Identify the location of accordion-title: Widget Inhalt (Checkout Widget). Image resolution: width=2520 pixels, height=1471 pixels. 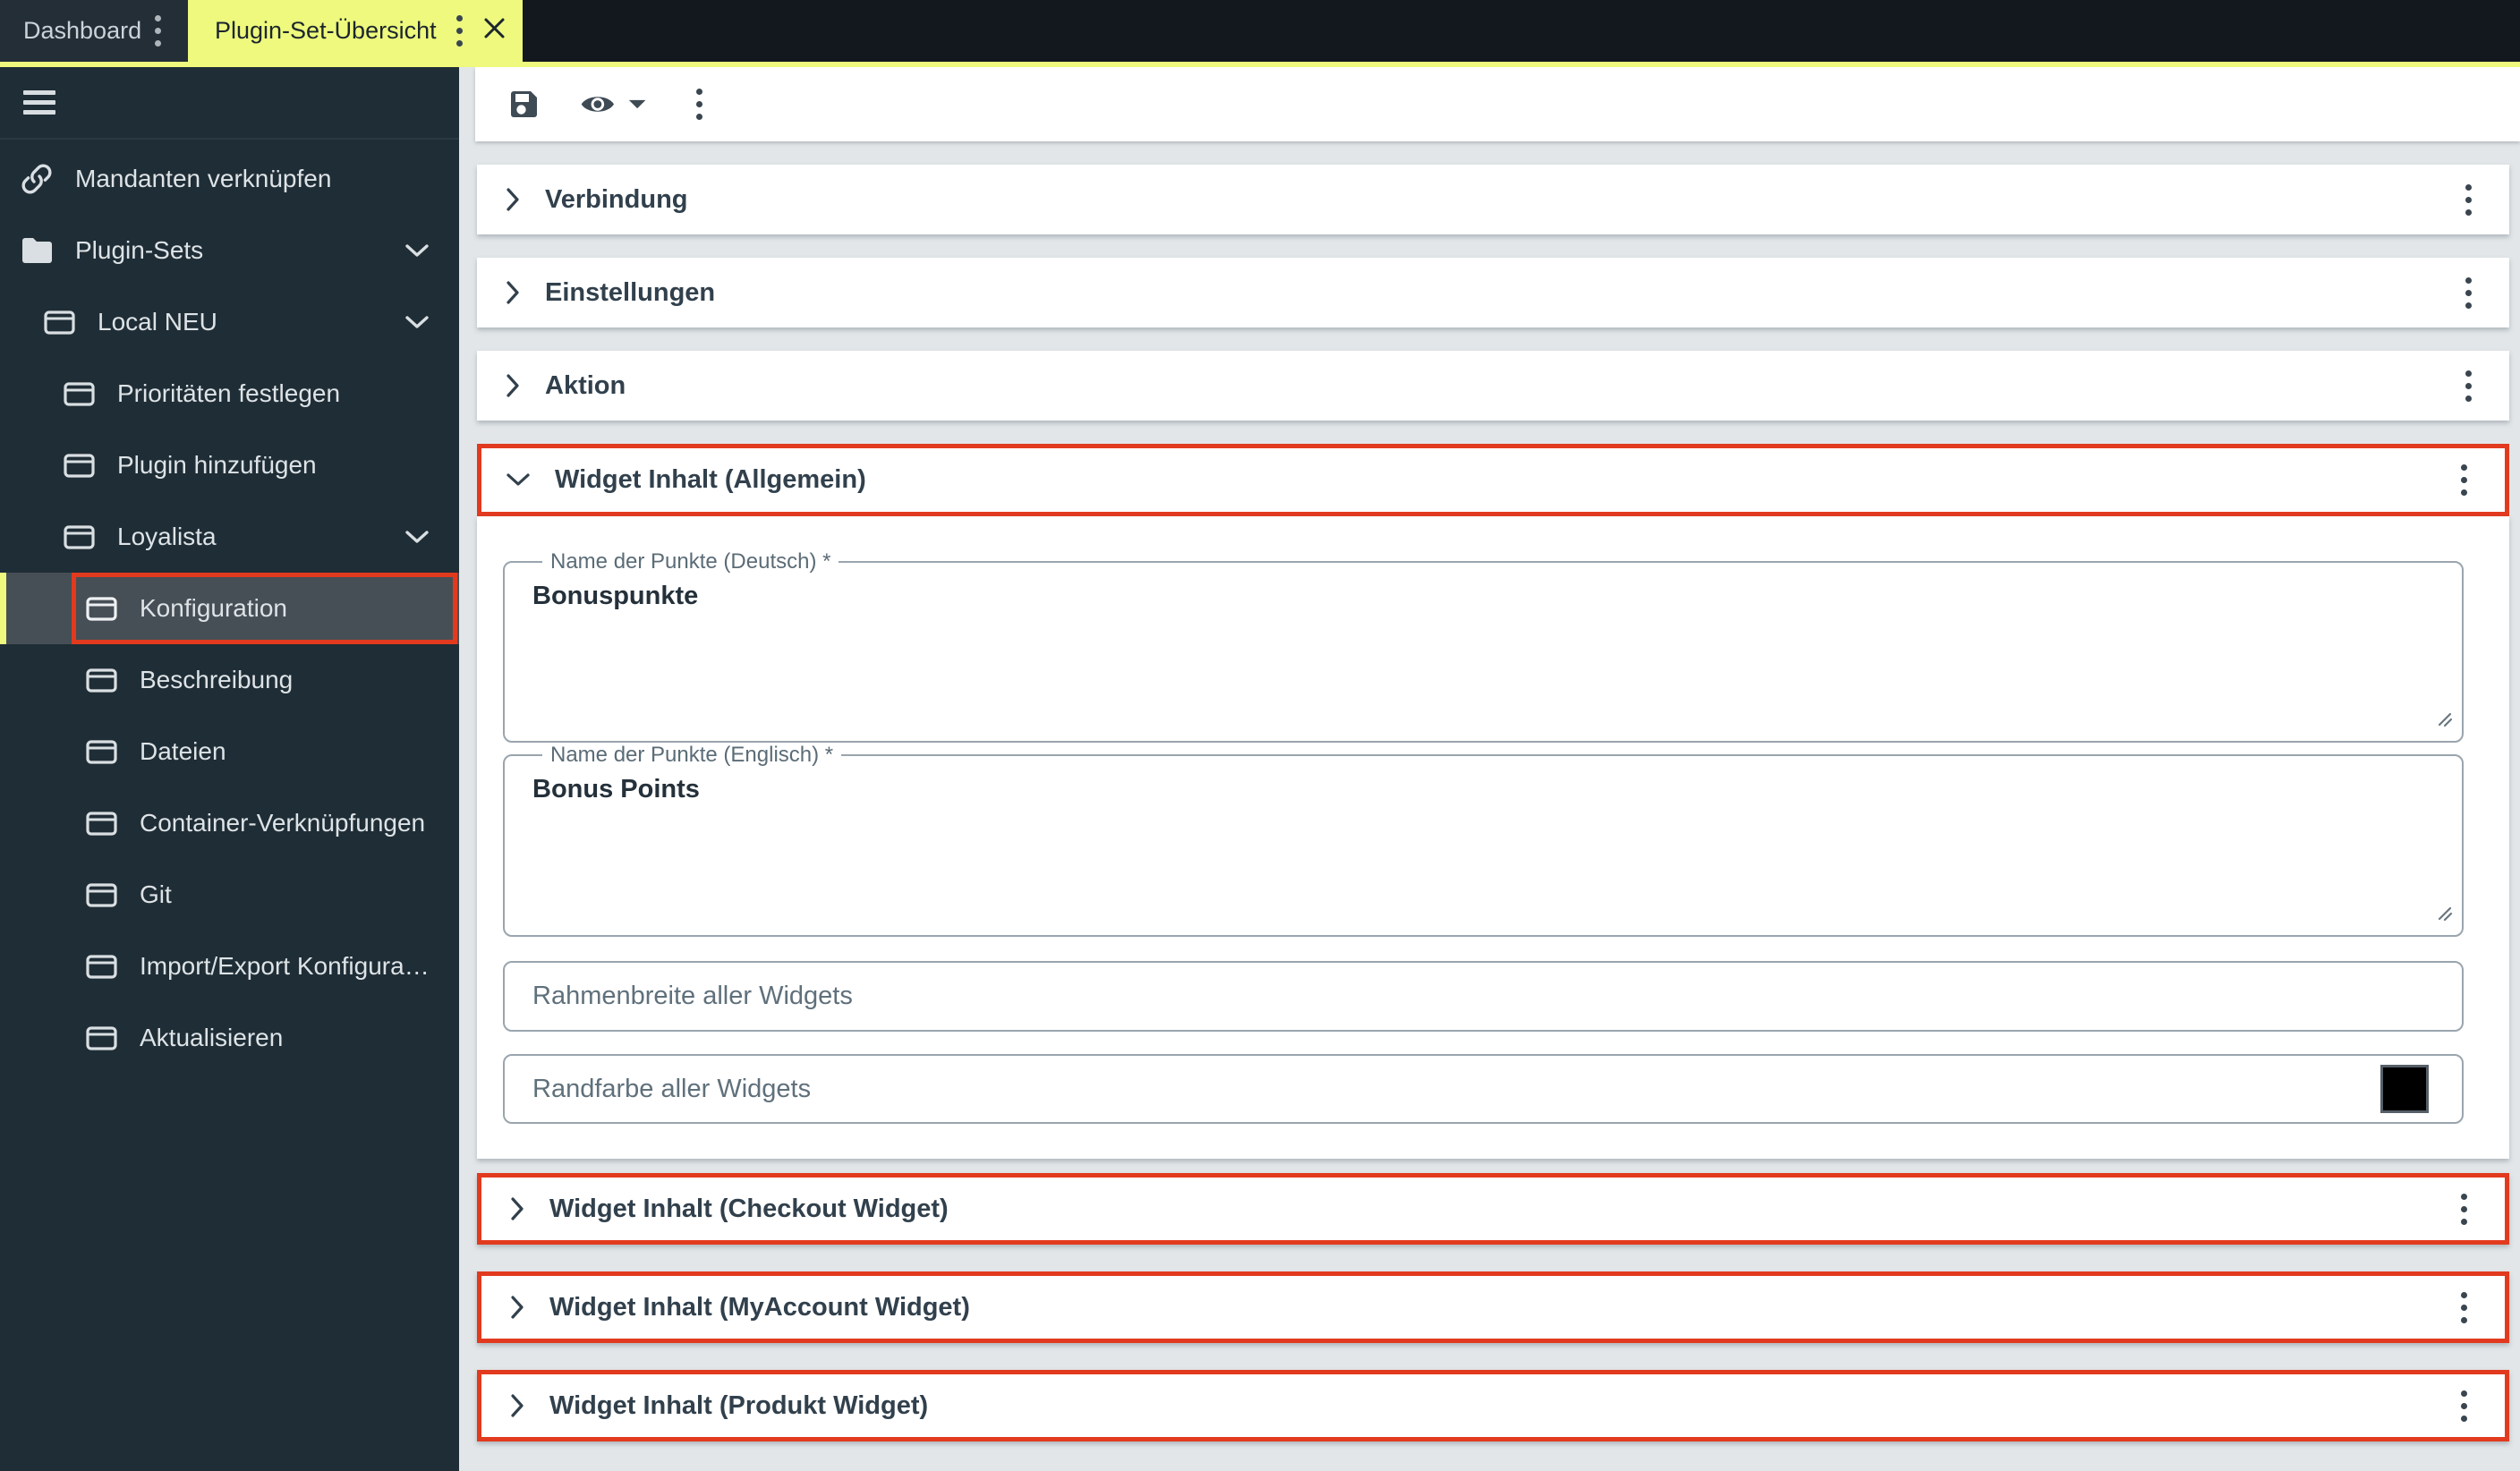
(749, 1208).